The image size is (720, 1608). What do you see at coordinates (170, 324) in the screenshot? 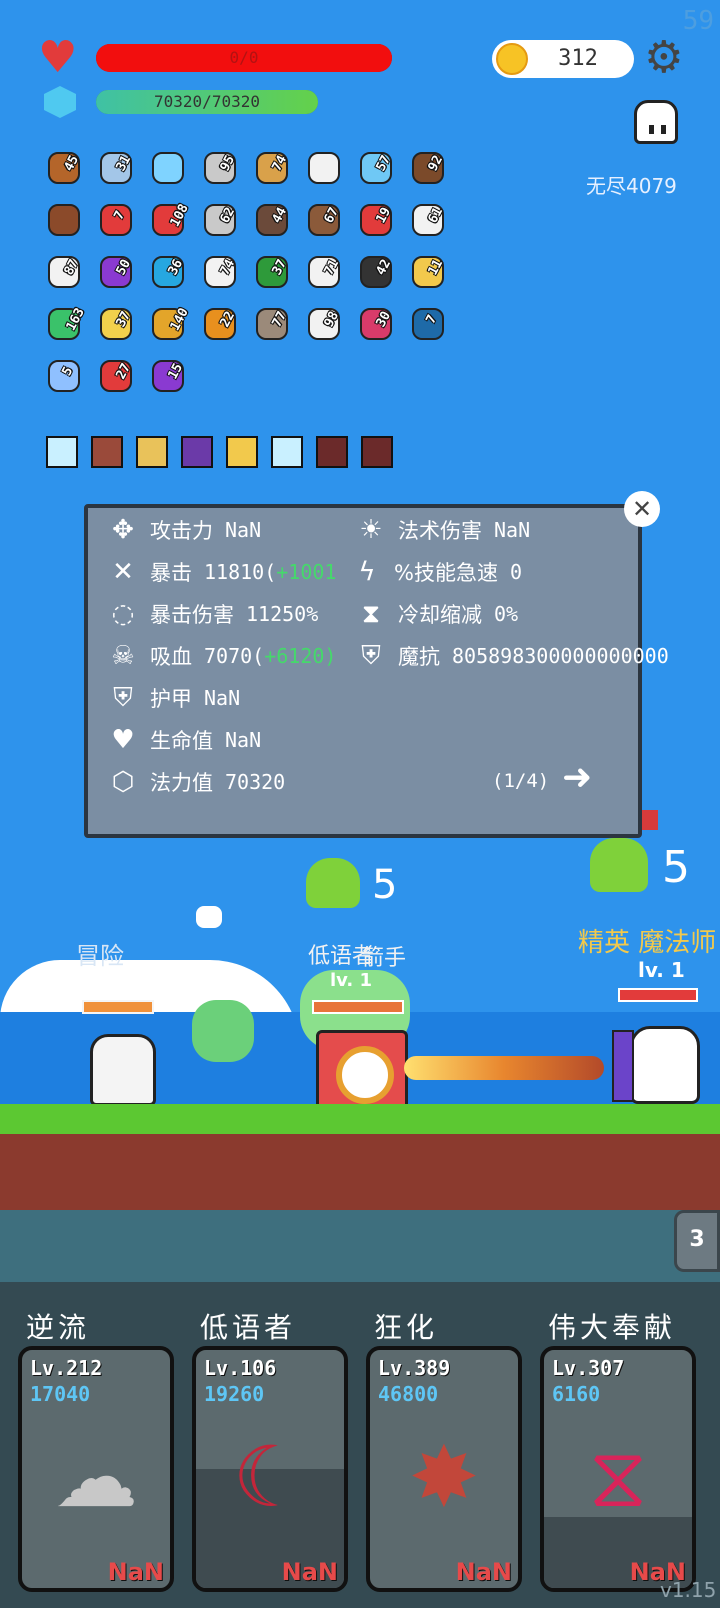
I see `item-slot: 140` at bounding box center [170, 324].